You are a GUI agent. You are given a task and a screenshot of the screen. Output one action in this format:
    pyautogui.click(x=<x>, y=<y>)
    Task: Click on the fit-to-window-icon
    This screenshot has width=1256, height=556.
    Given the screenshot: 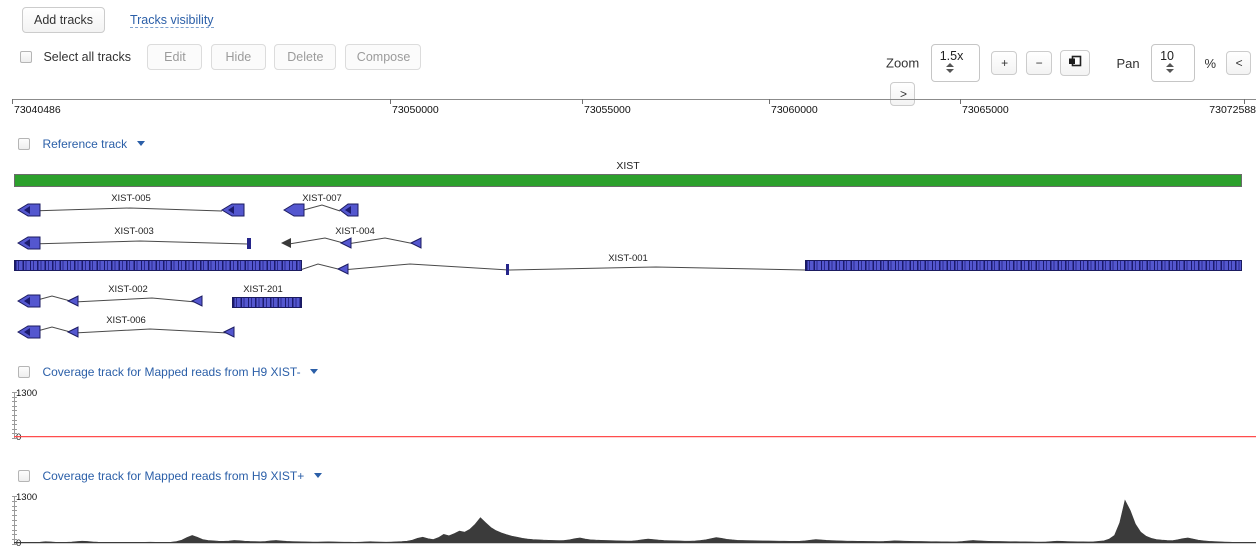 What is the action you would take?
    pyautogui.click(x=1075, y=63)
    